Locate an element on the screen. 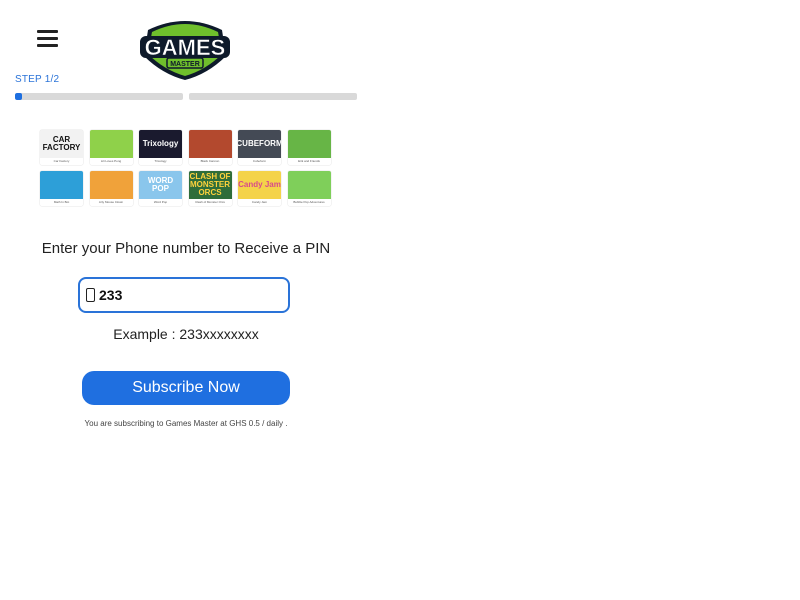  game-caption: Erik and Friends is located at coordinates (309, 161).